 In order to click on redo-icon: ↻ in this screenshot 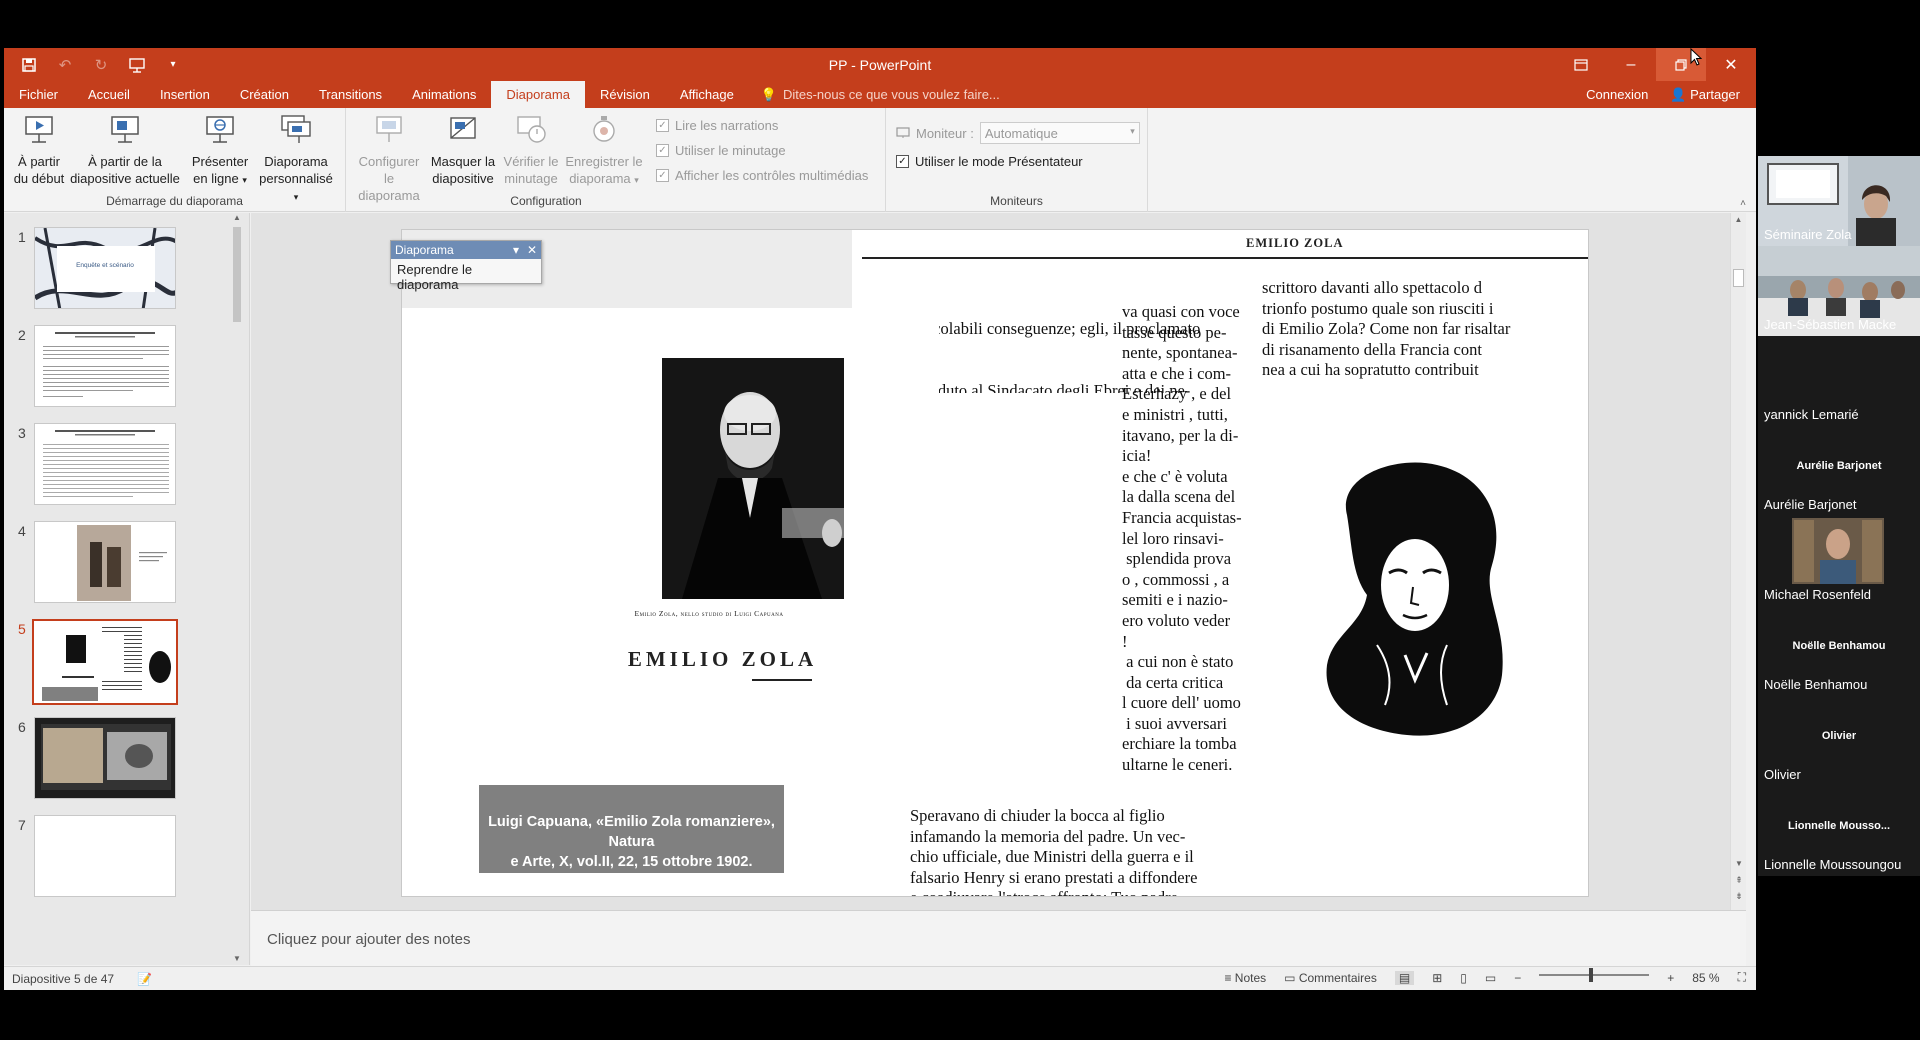, I will do `click(101, 65)`.